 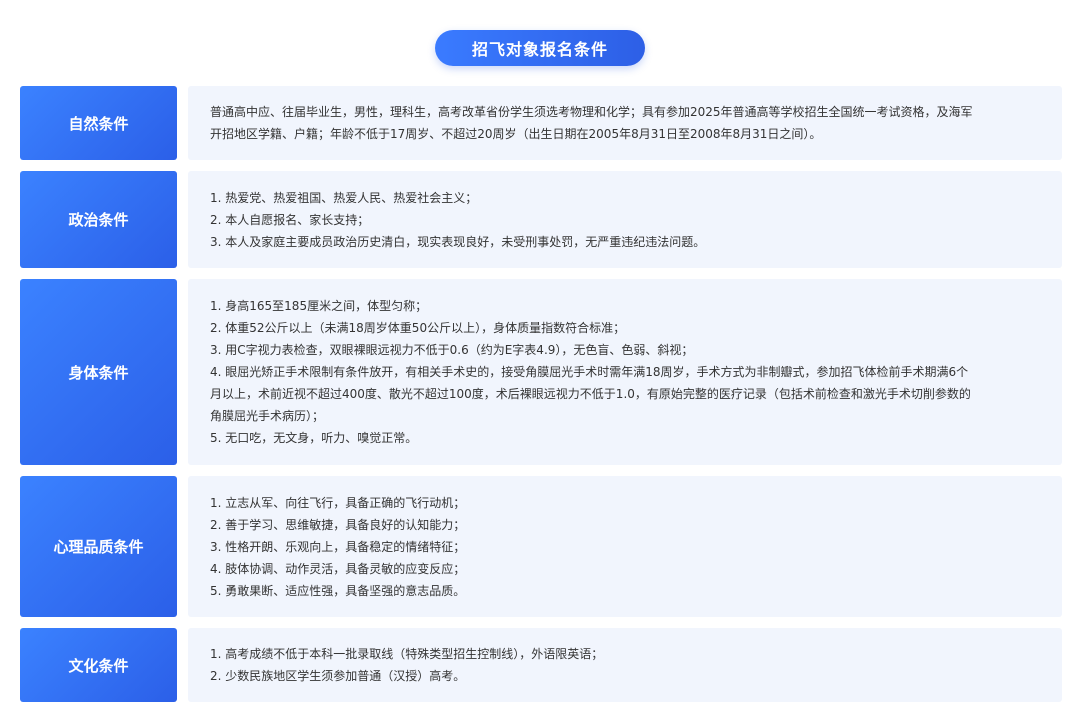 I want to click on section-label: 身体条件, so click(x=98, y=372).